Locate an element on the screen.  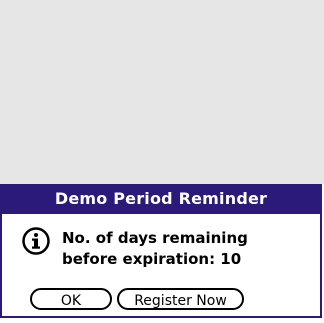
info-icon is located at coordinates (36, 241).